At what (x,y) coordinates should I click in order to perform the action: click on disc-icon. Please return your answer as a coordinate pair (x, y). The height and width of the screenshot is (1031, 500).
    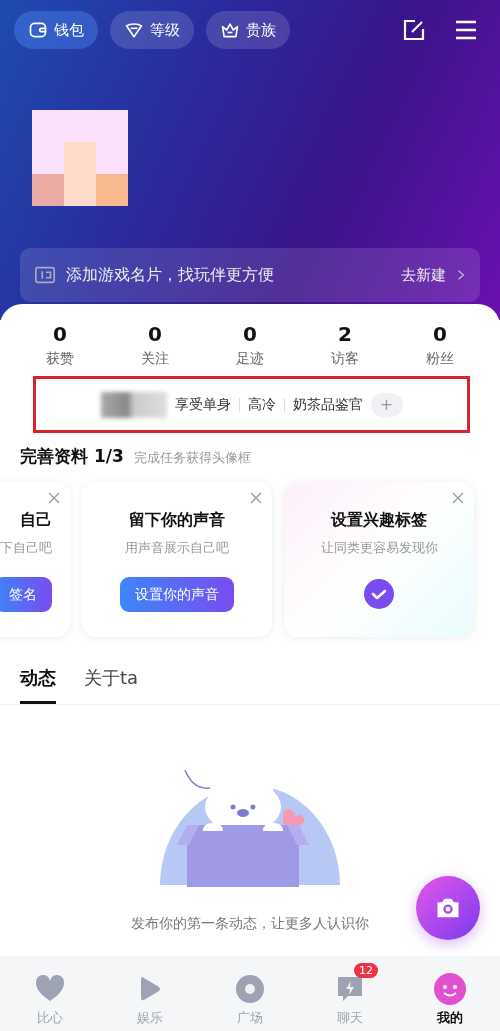
    Looking at the image, I should click on (250, 988).